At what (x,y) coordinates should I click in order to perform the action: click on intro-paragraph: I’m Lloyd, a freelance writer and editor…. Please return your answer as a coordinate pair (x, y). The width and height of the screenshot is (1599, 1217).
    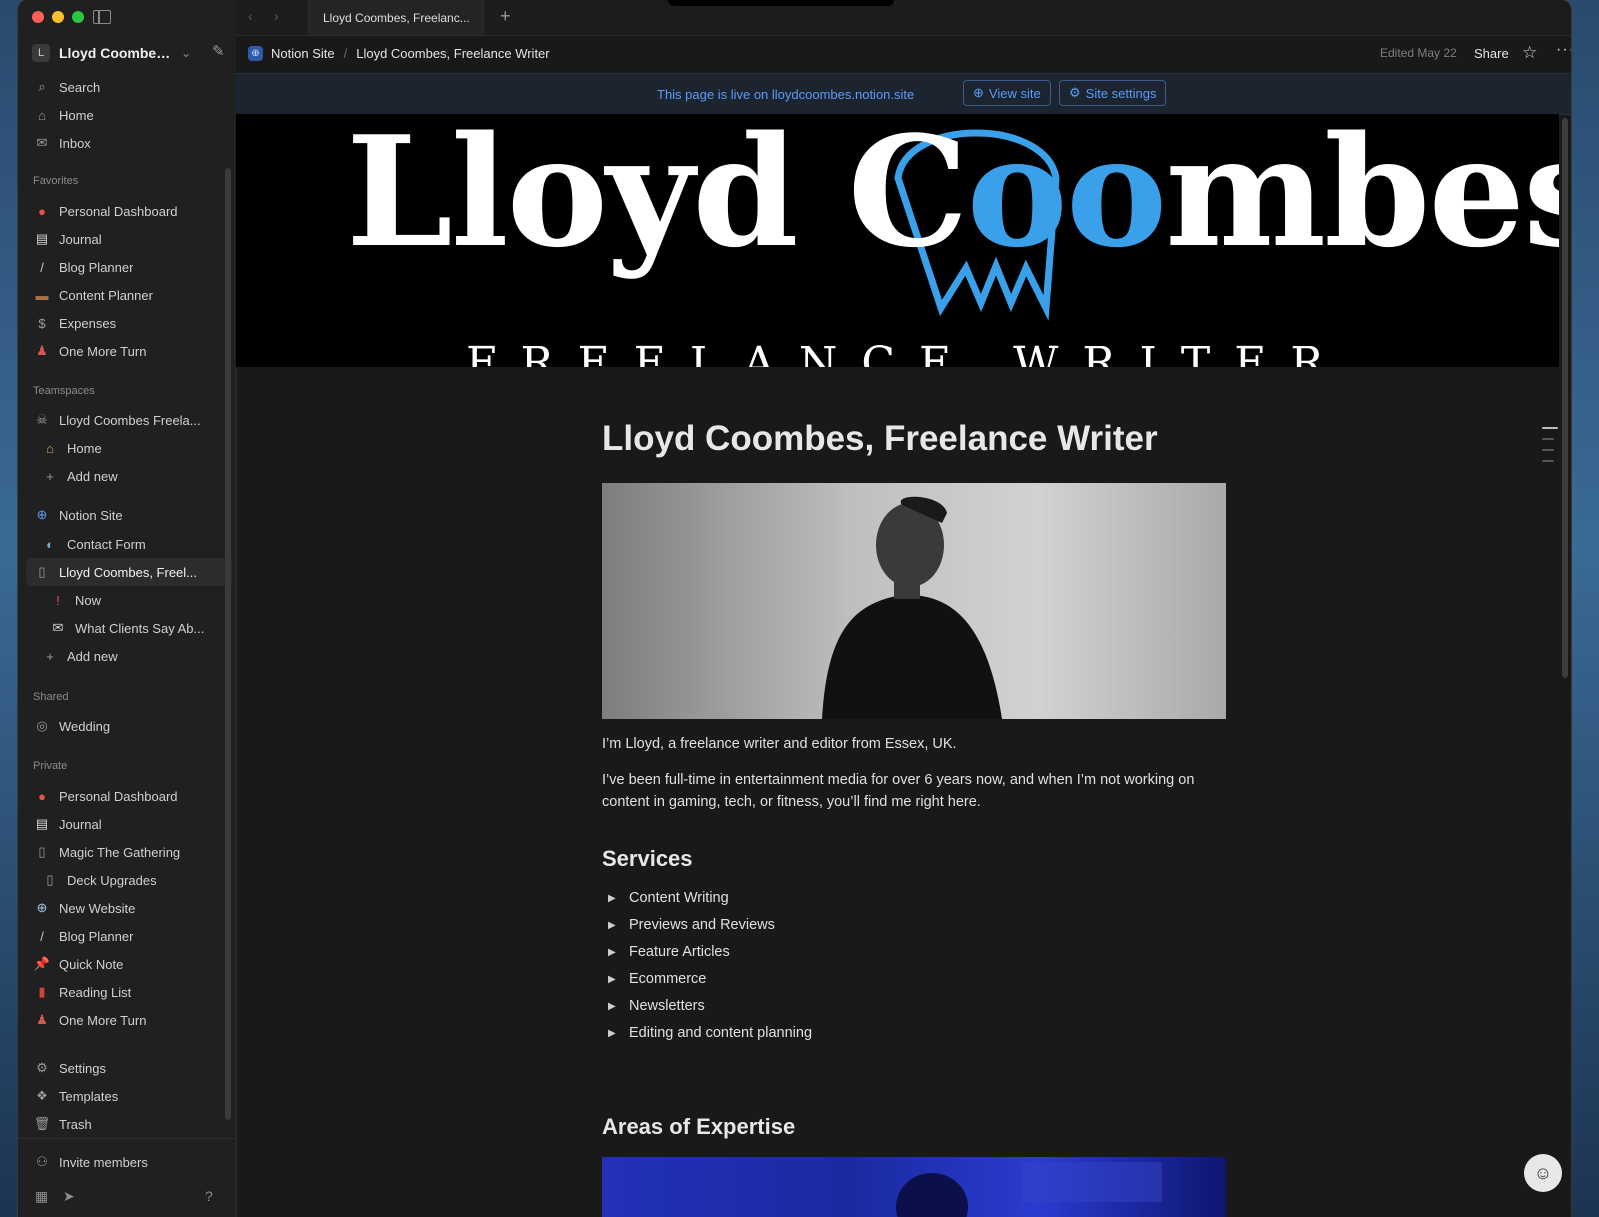
    Looking at the image, I should click on (914, 744).